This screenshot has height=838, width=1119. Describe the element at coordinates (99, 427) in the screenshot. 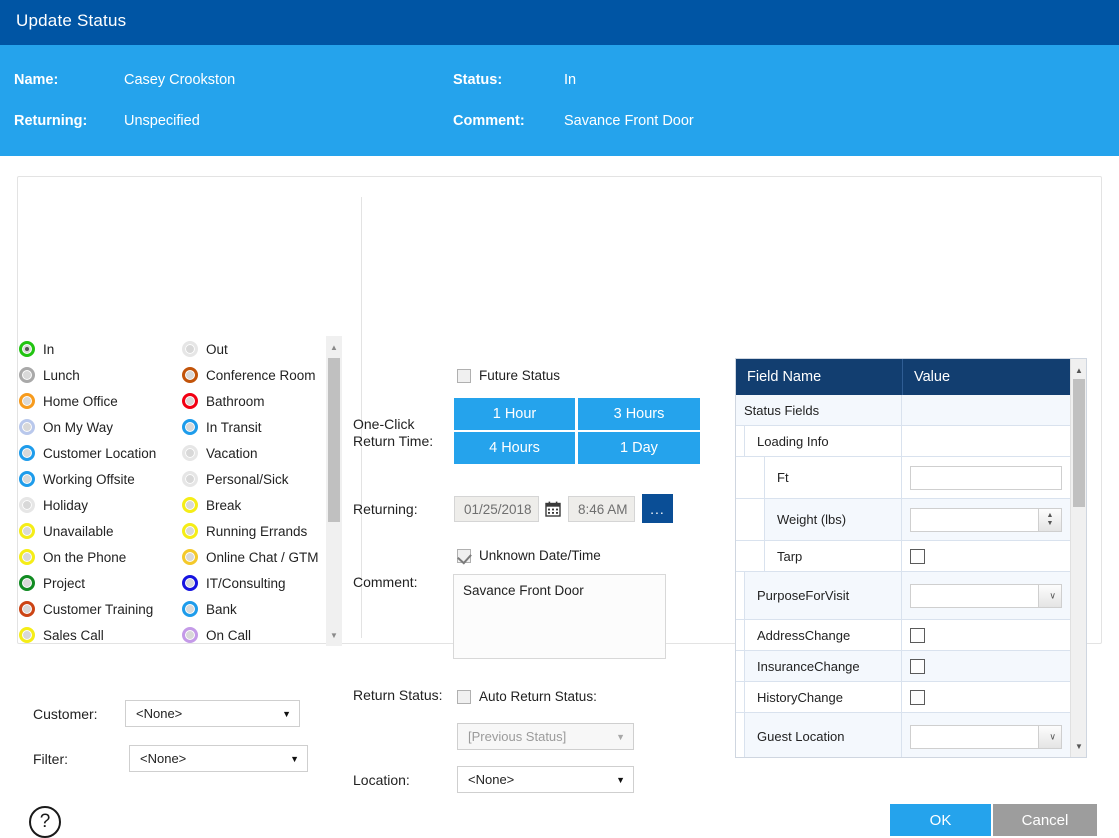

I see `status-option-on-my-way: On My Way` at that location.